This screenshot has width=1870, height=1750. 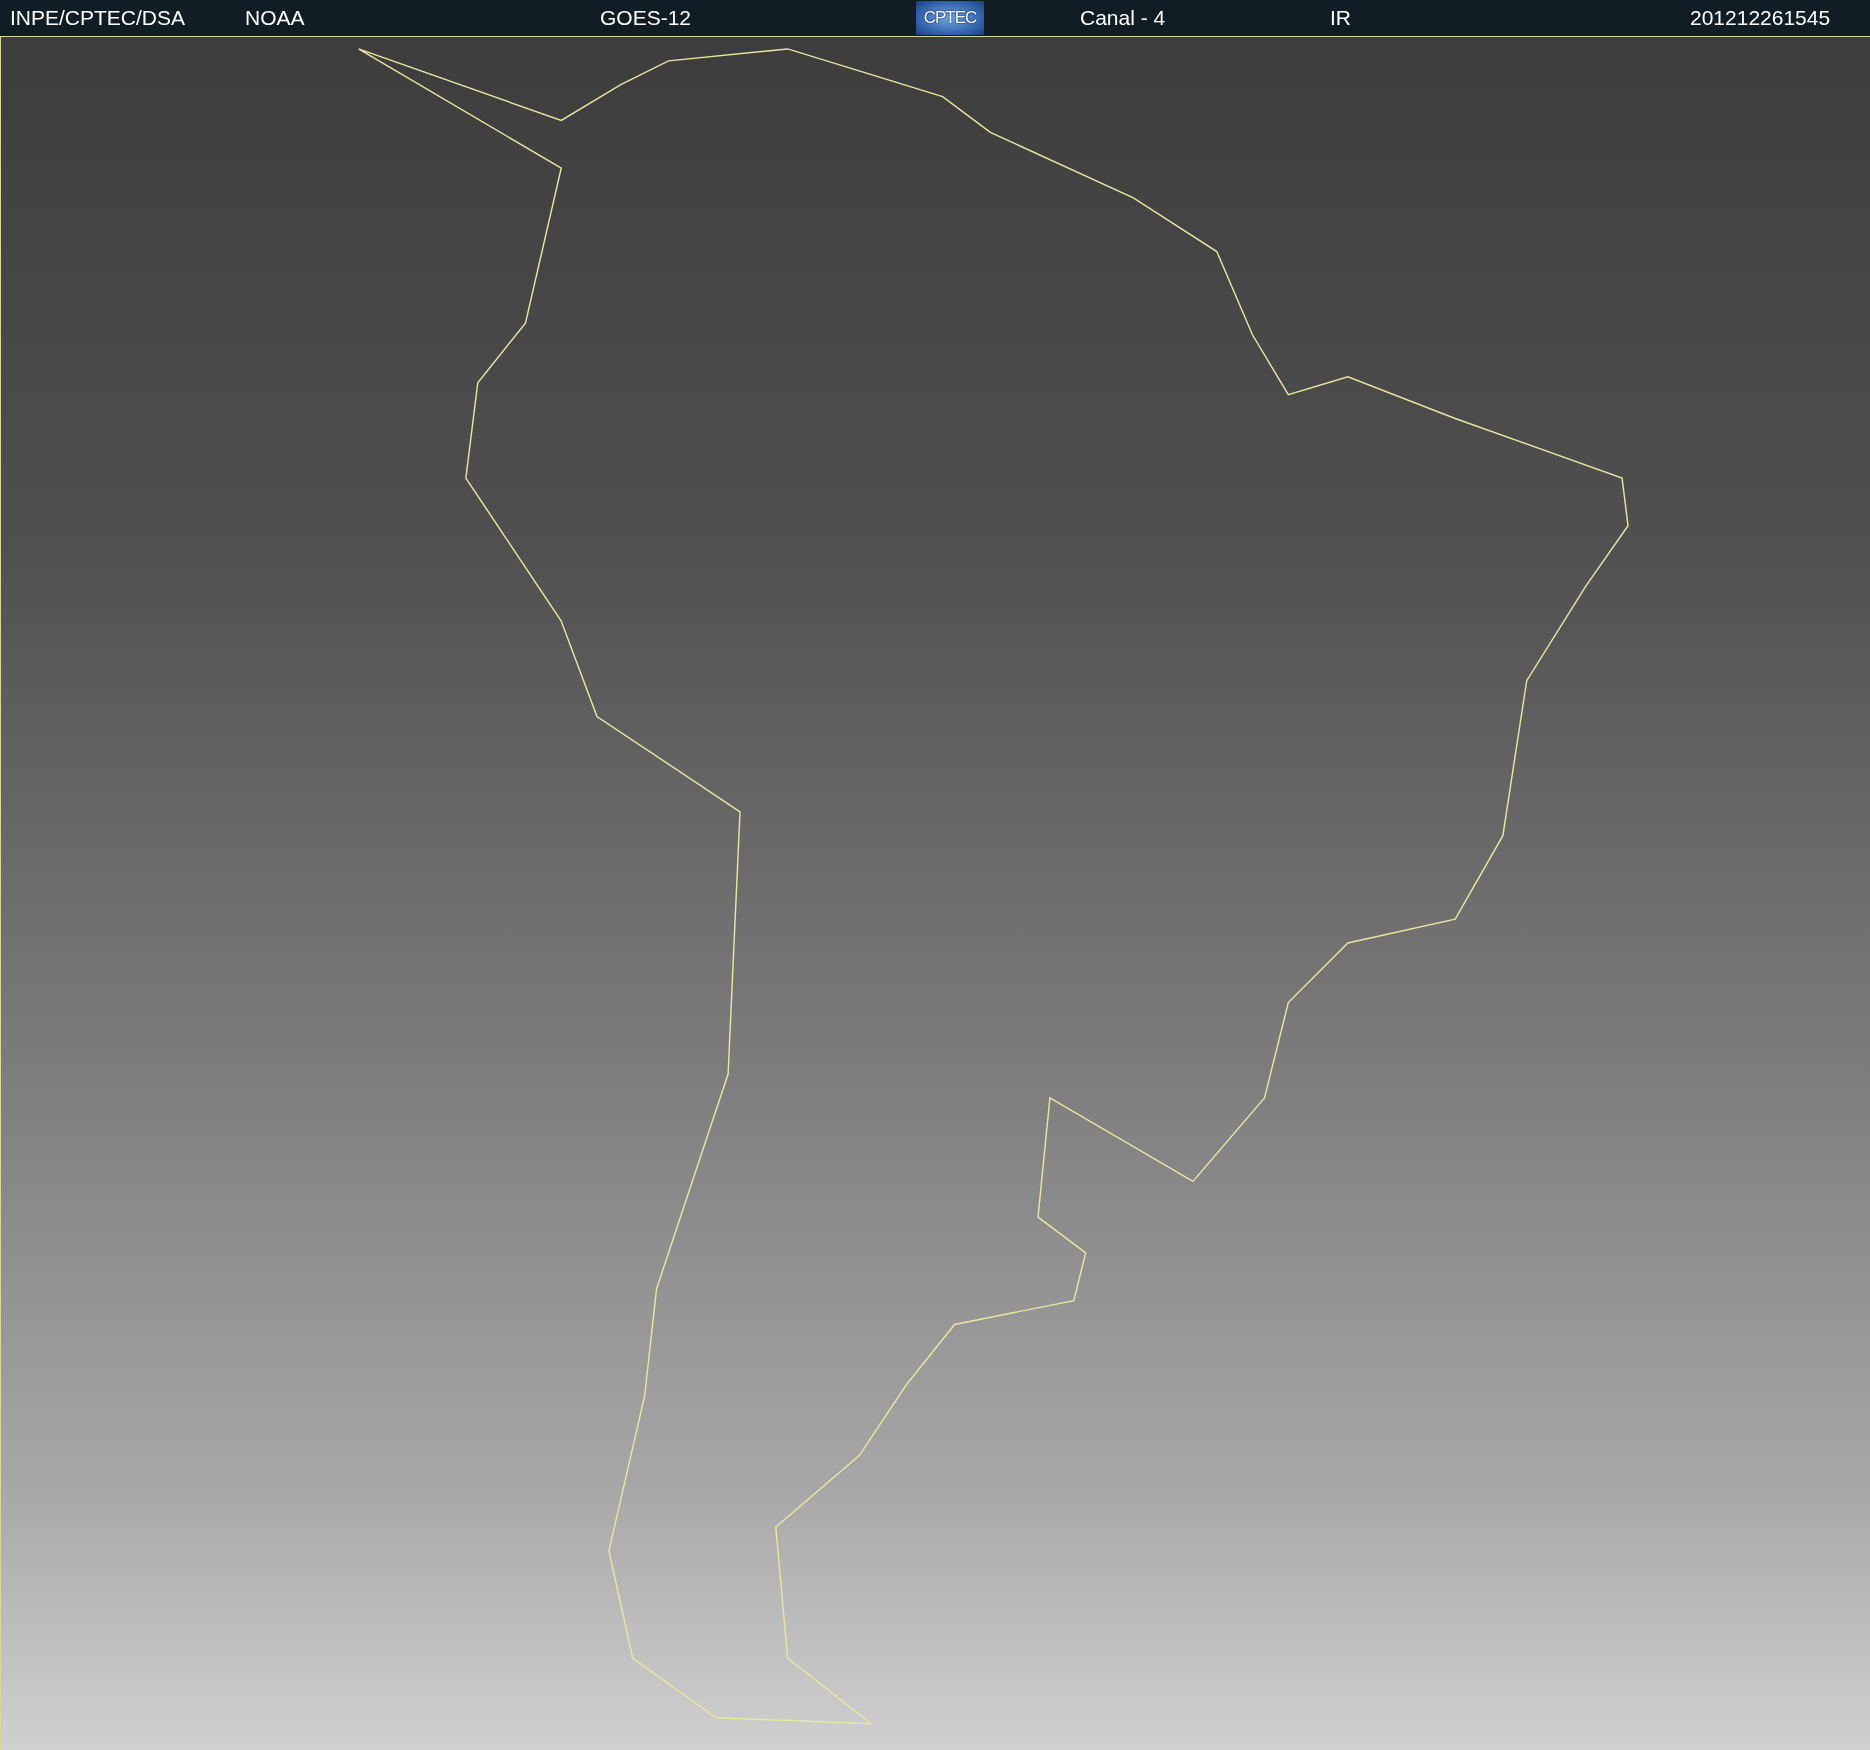 What do you see at coordinates (646, 18) in the screenshot?
I see `header-label: GOES-12` at bounding box center [646, 18].